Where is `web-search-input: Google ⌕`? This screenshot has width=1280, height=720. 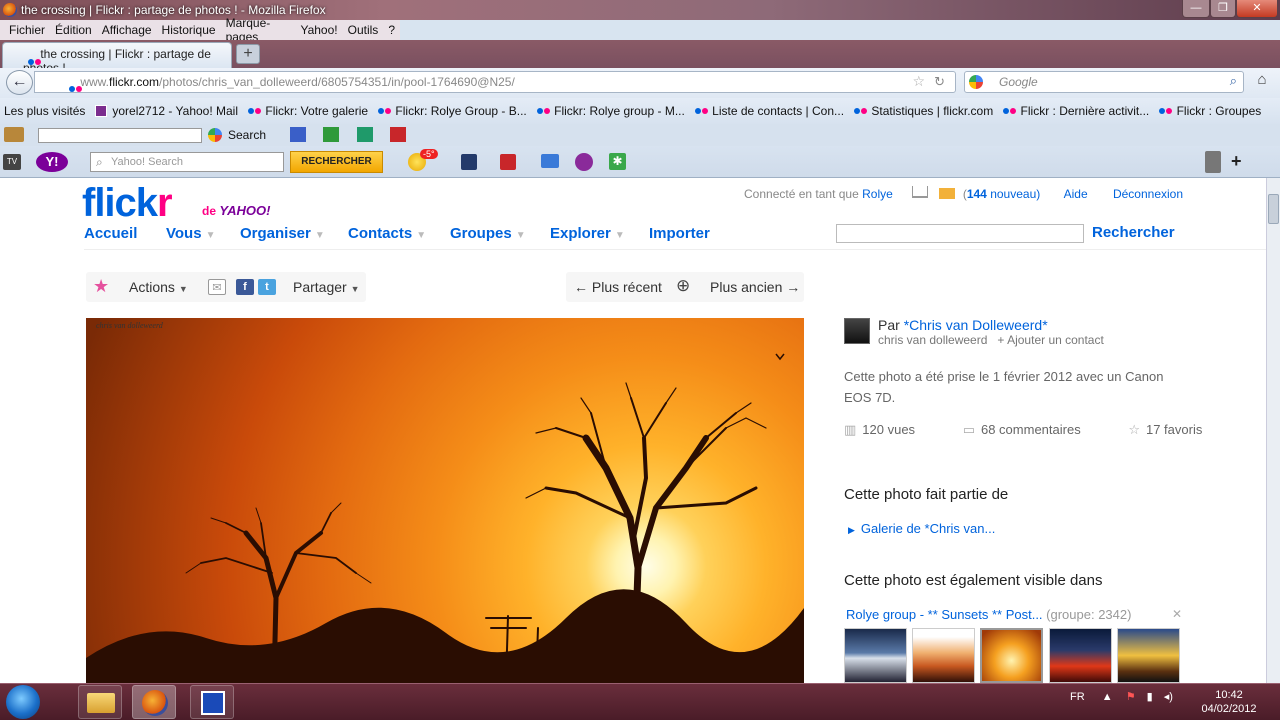 web-search-input: Google ⌕ is located at coordinates (1104, 82).